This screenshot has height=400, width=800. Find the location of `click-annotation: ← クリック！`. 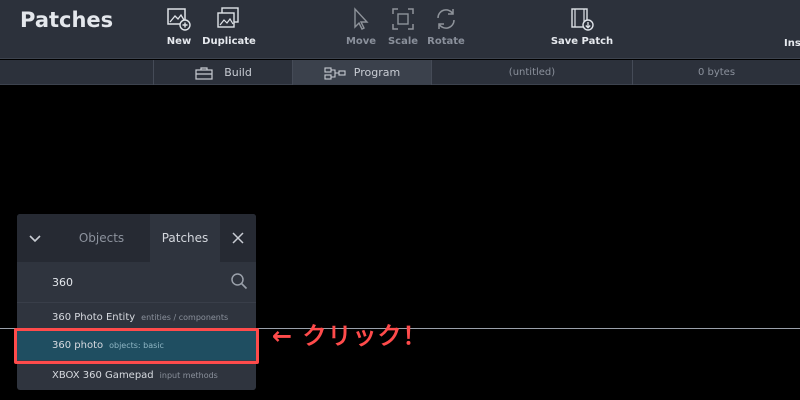

click-annotation: ← クリック！ is located at coordinates (350, 336).